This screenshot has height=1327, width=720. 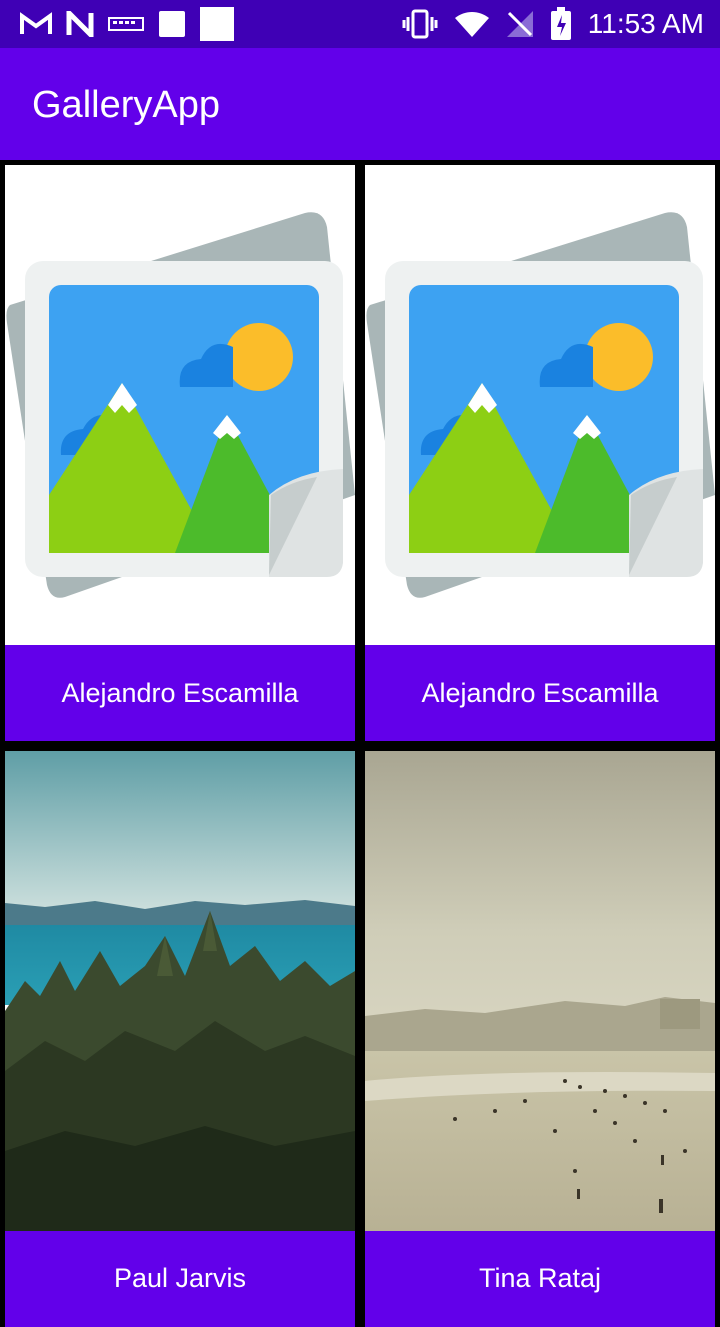 I want to click on status-time: 11:53 AM, so click(x=645, y=23).